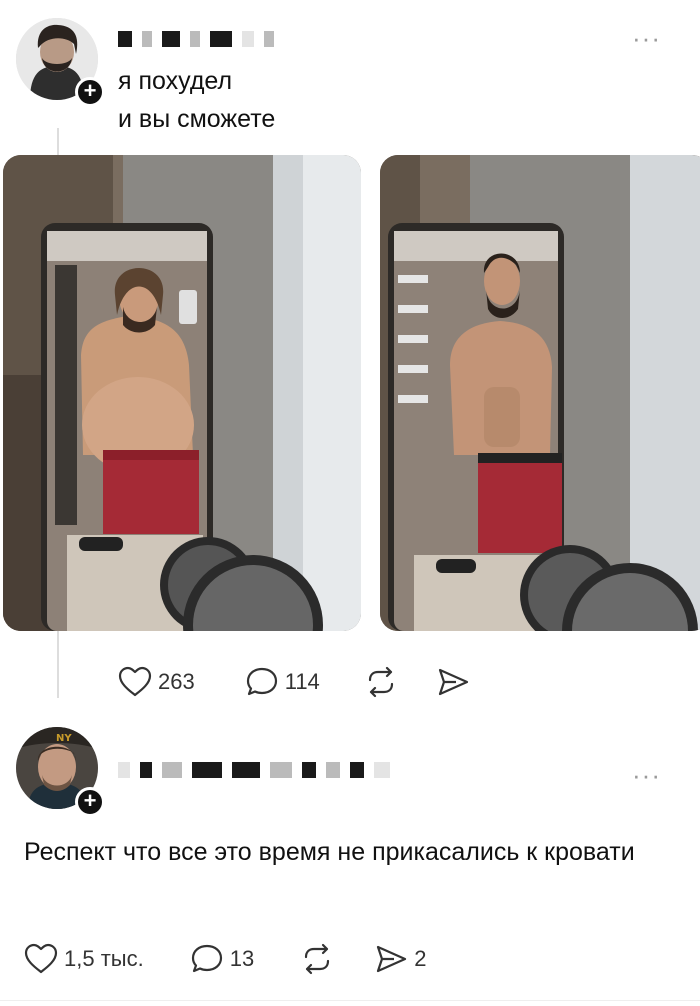  I want to click on svg-text: NY, so click(64, 738).